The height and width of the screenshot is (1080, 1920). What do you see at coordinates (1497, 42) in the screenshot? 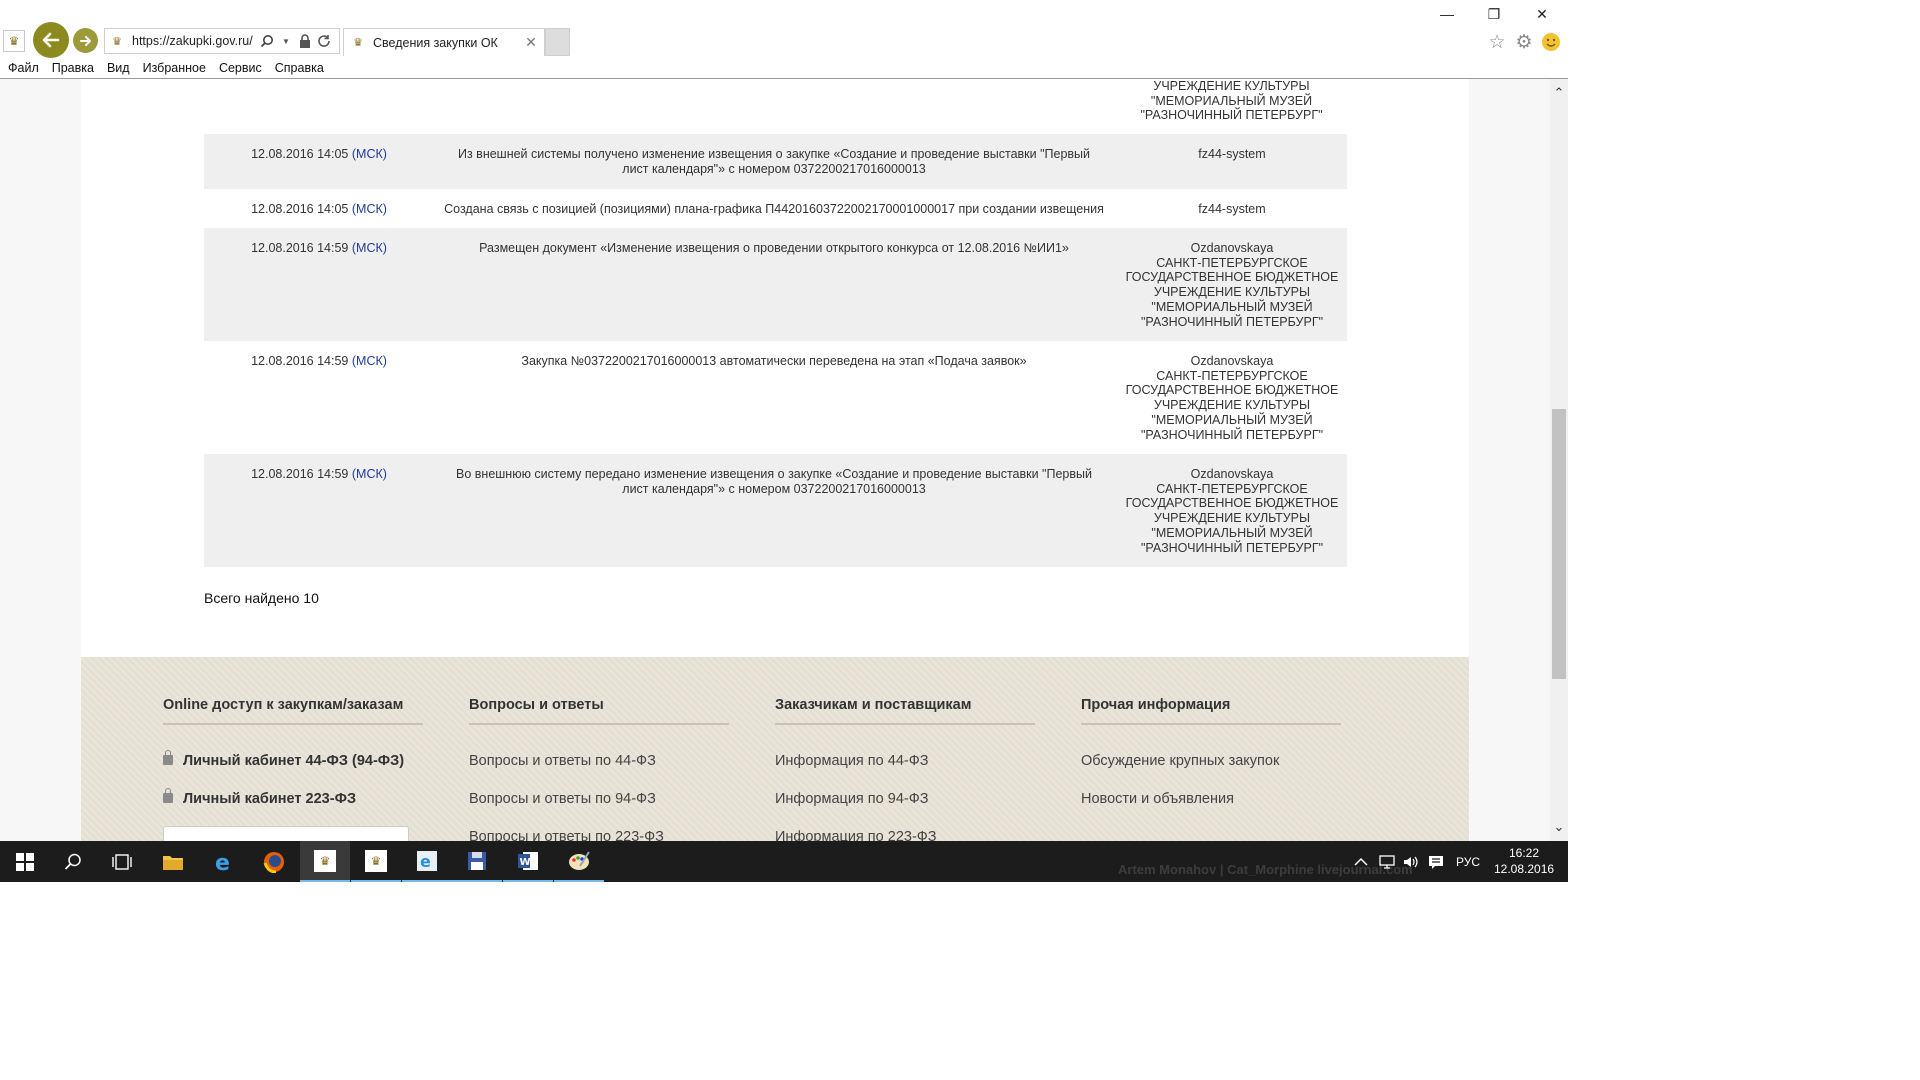
I see `favorites-star-icon: ☆` at bounding box center [1497, 42].